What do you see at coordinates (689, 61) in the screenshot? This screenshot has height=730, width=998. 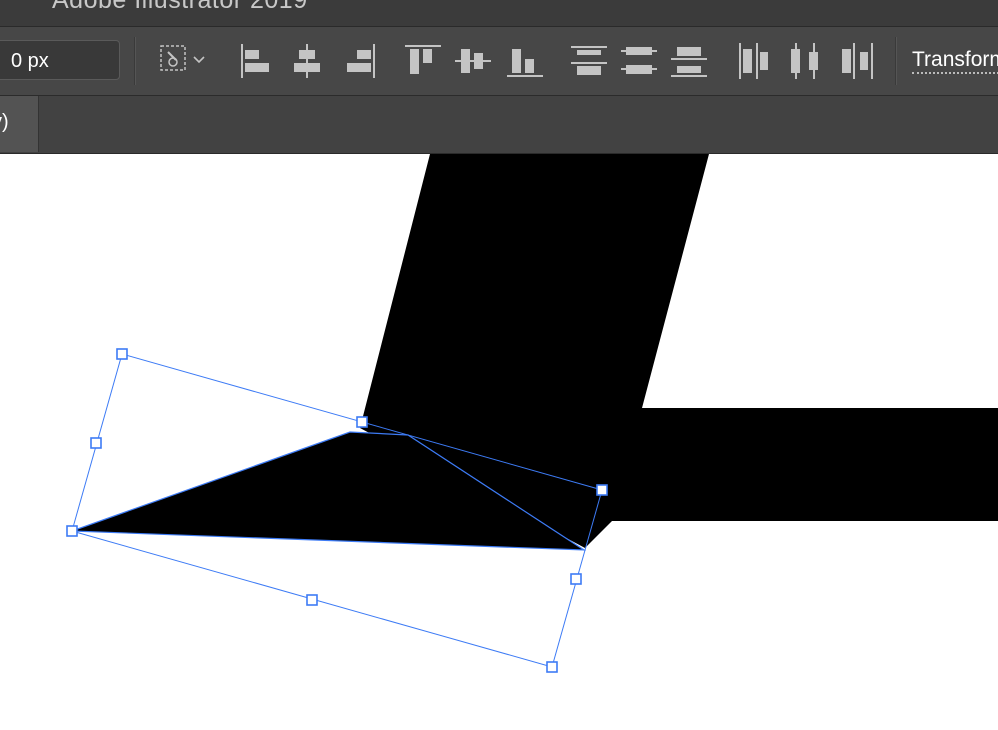 I see `distribute-bottom-icon` at bounding box center [689, 61].